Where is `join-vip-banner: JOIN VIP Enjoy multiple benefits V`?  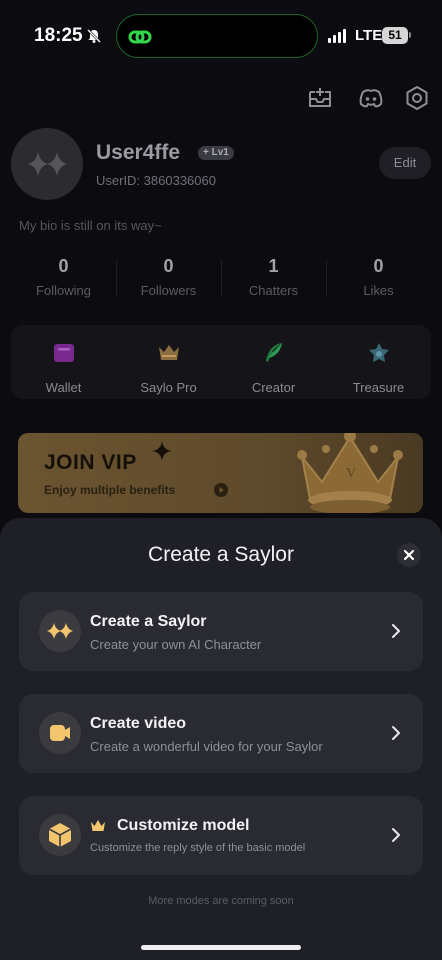 join-vip-banner: JOIN VIP Enjoy multiple benefits V is located at coordinates (220, 473).